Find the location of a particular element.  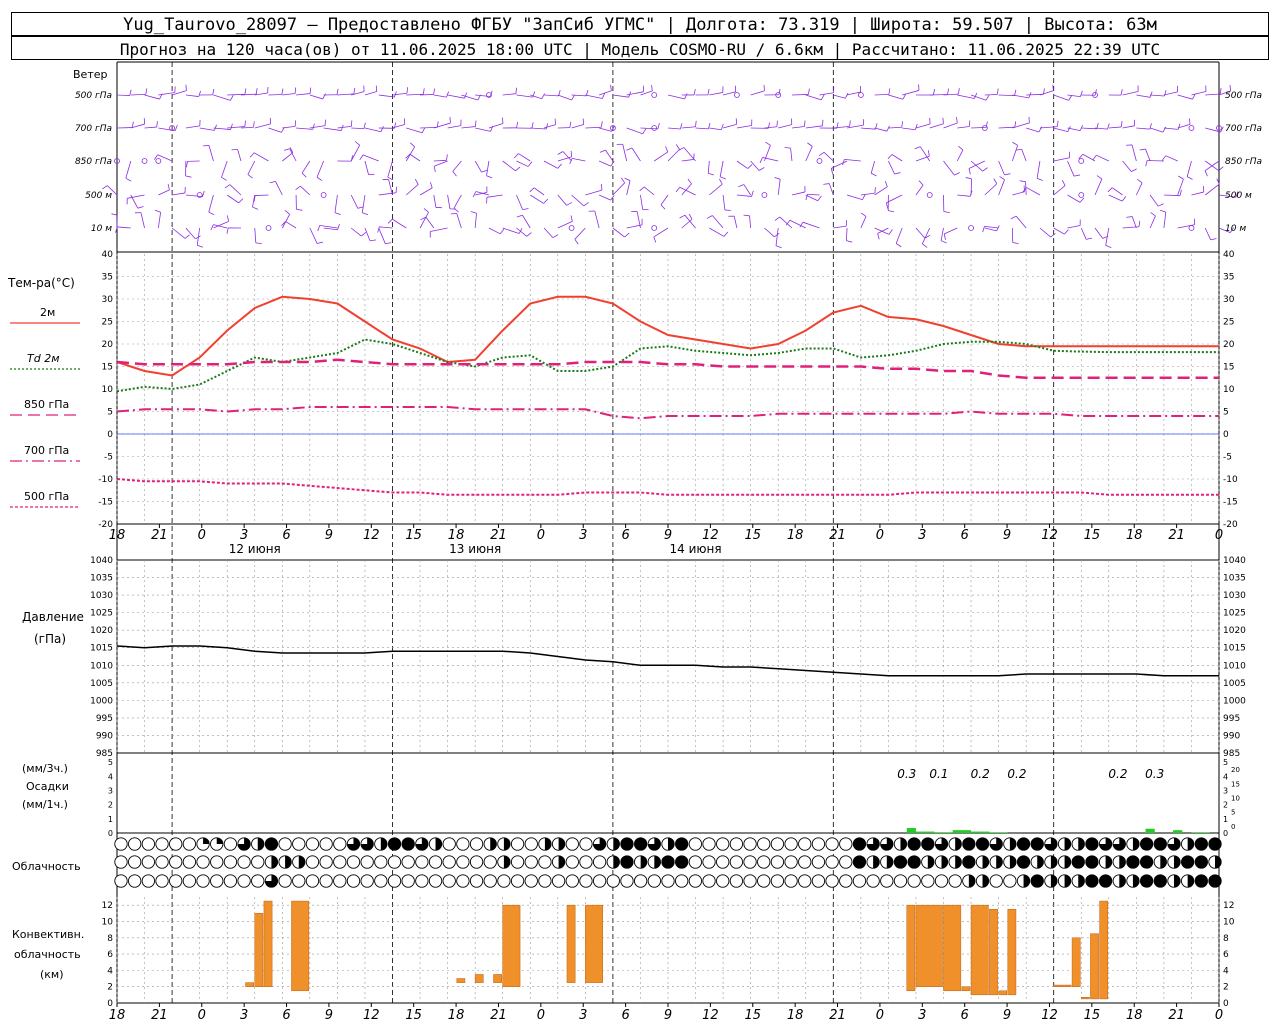

hour-label-bottom: 21 is located at coordinates (1176, 1015).